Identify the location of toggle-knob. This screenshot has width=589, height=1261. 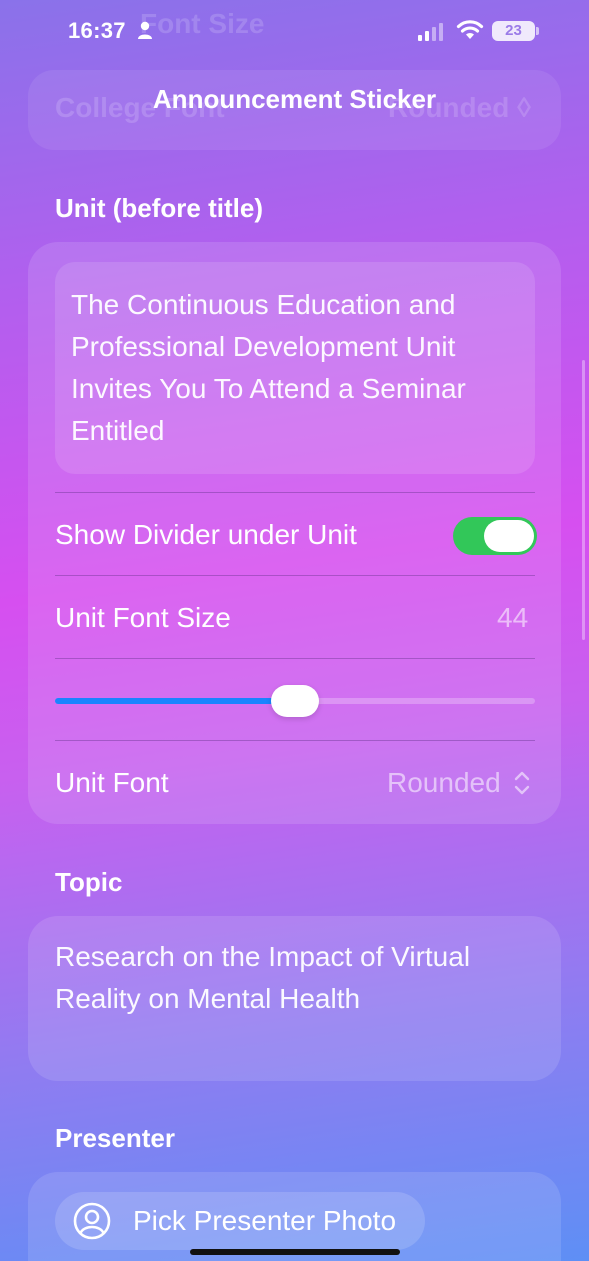
(509, 536).